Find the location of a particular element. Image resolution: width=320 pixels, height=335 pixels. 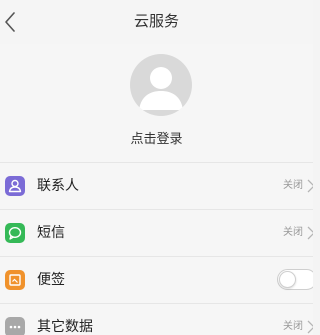

page-title: 云服务 is located at coordinates (156, 21).